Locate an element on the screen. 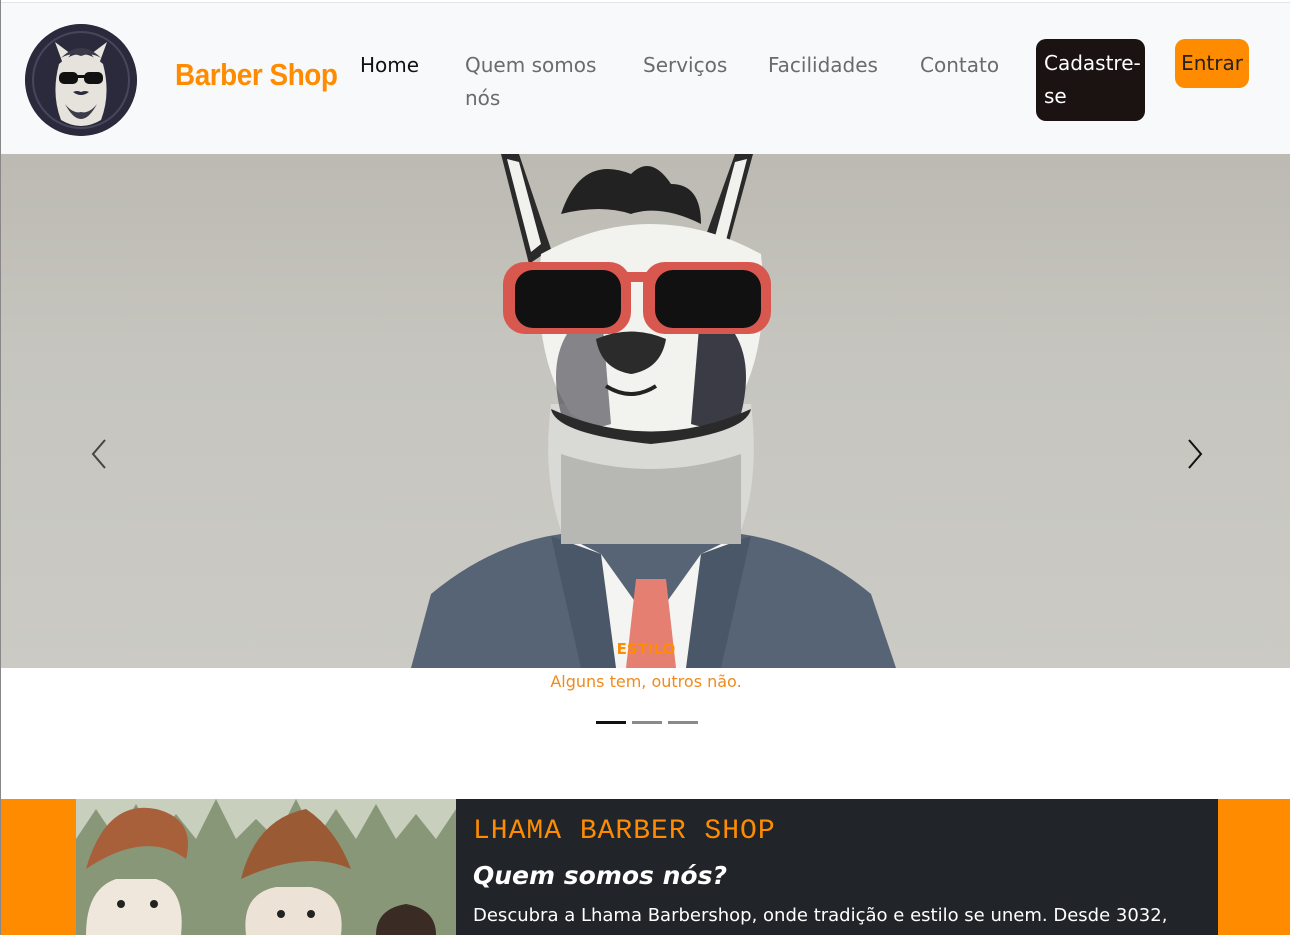  about-kicker: LHAMA BARBER SHOP is located at coordinates (624, 831).